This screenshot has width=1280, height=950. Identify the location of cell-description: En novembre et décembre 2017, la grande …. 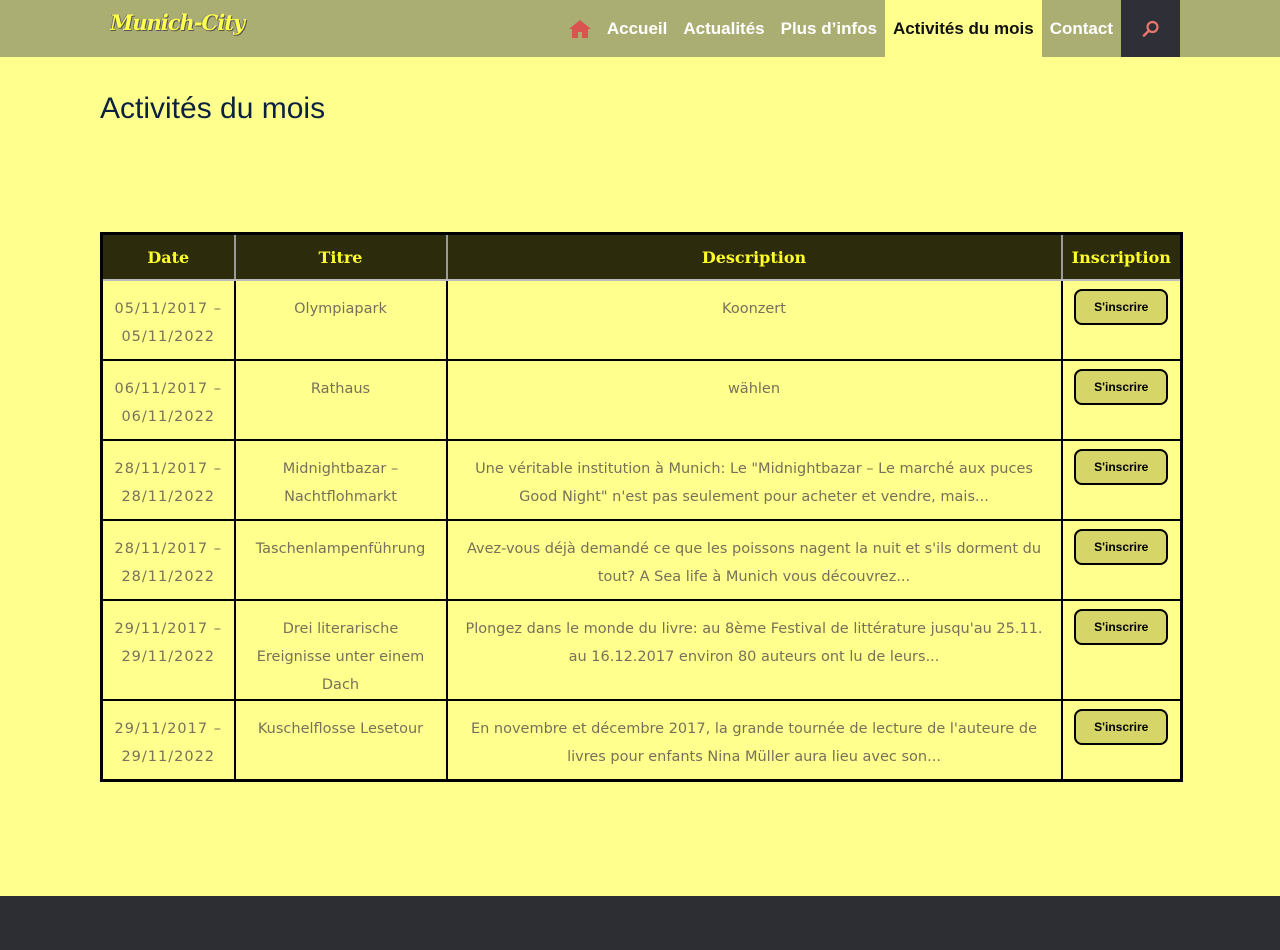
(754, 740).